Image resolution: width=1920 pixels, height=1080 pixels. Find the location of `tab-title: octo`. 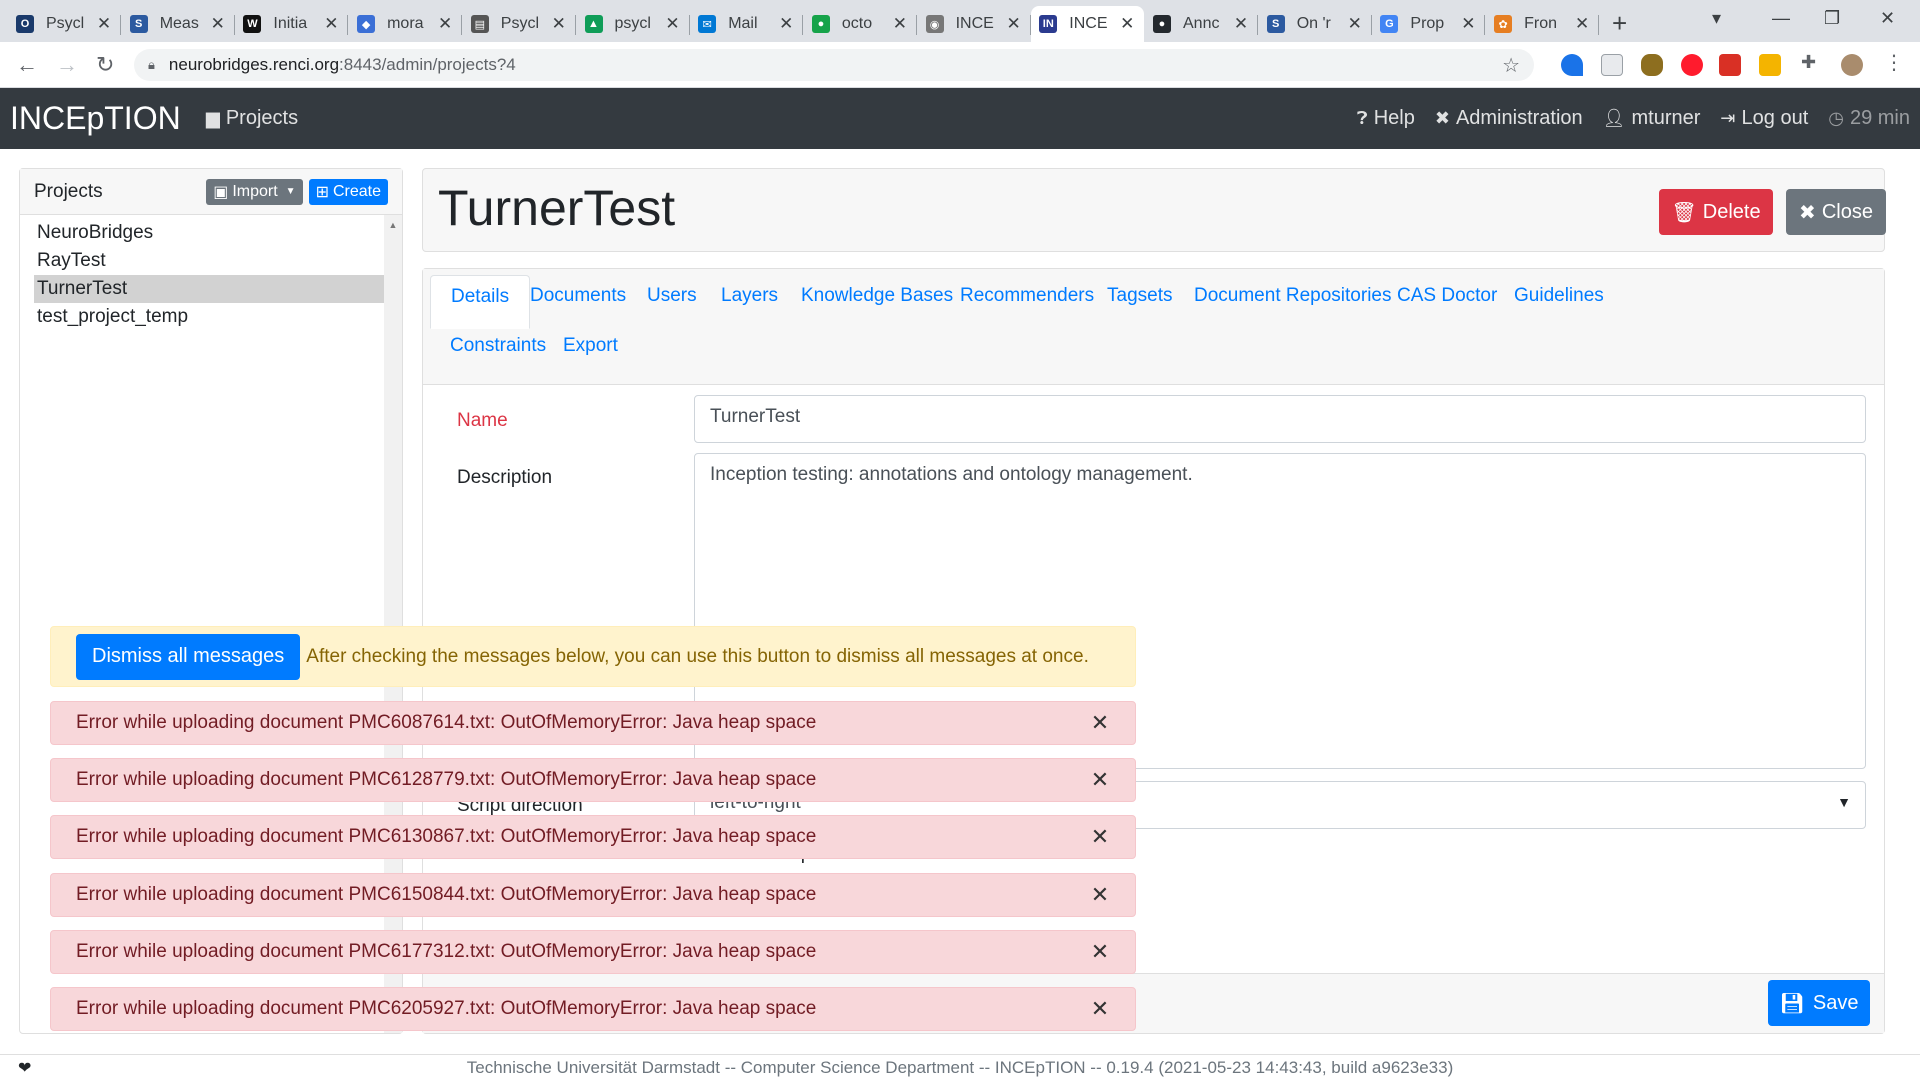

tab-title: octo is located at coordinates (857, 23).